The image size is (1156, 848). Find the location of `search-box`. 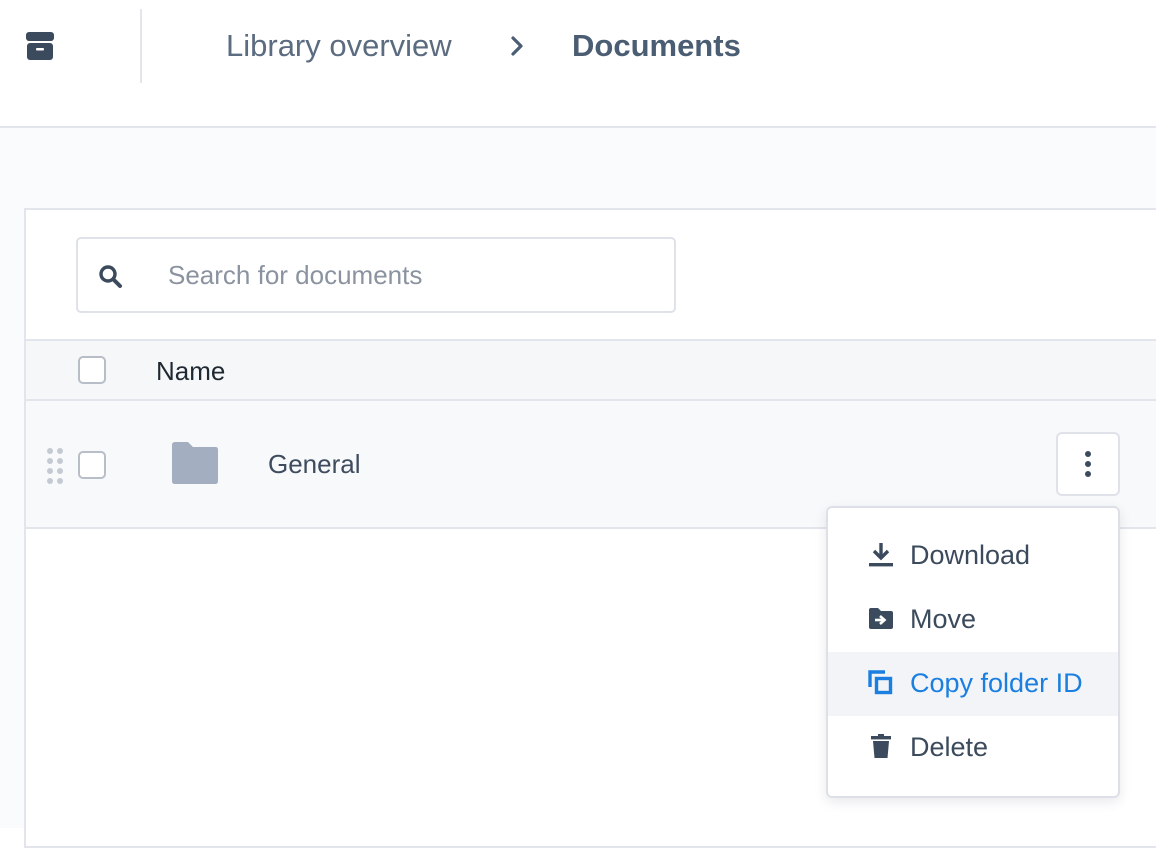

search-box is located at coordinates (376, 275).